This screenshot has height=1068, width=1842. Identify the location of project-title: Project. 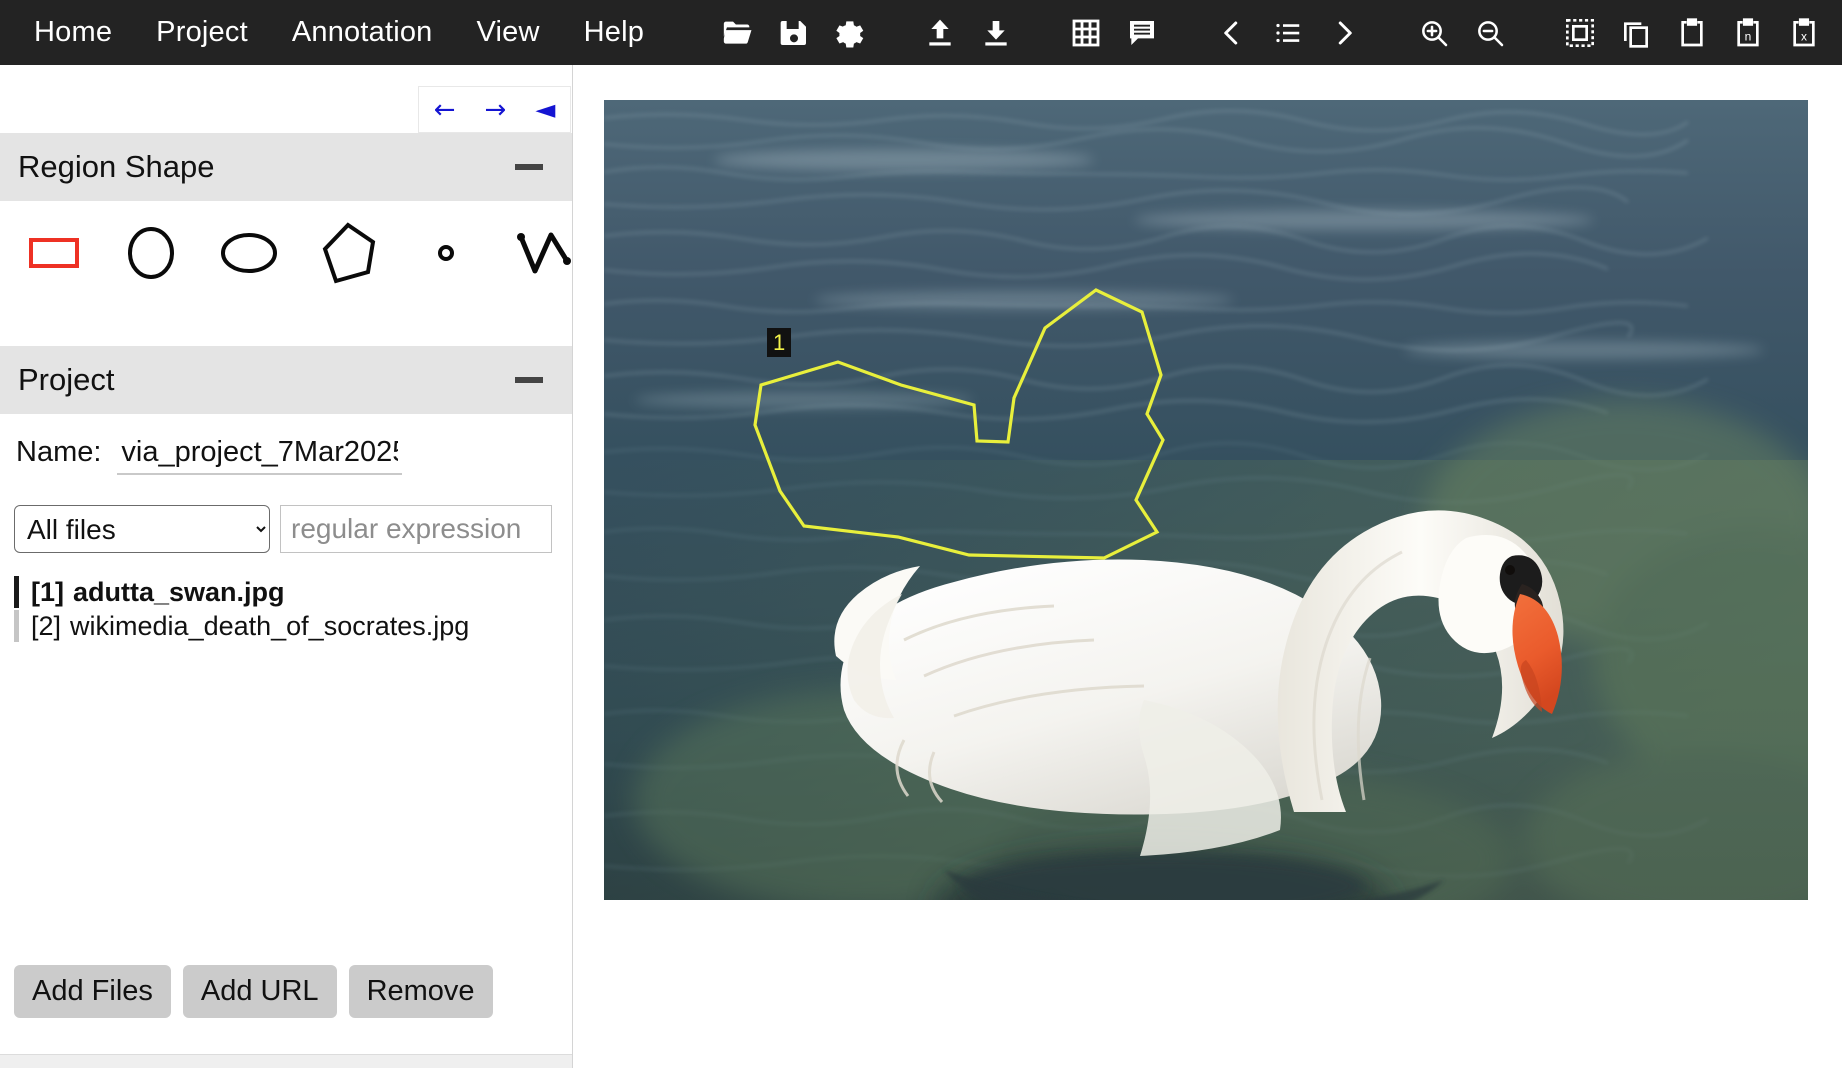
(66, 379).